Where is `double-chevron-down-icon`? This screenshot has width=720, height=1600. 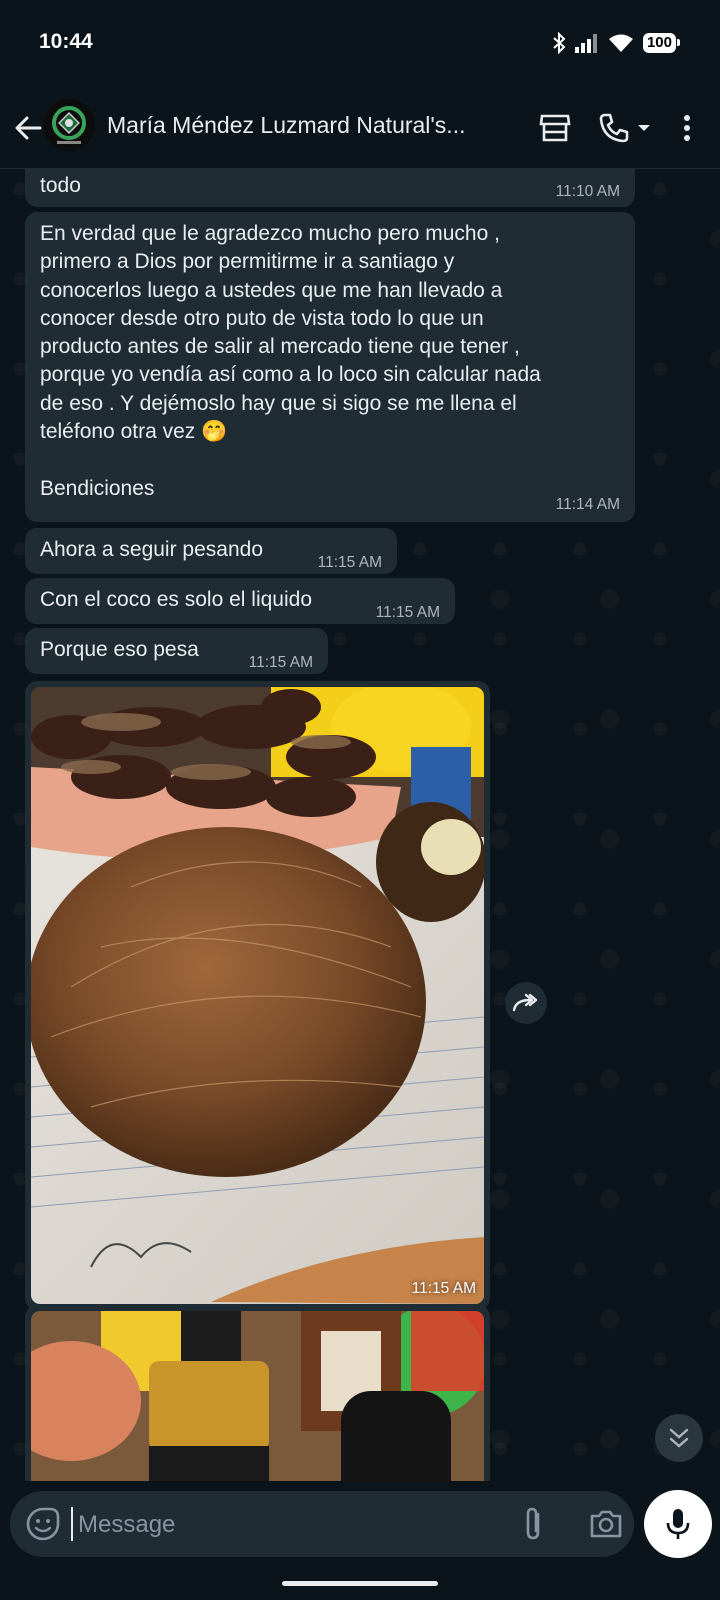
double-chevron-down-icon is located at coordinates (679, 1438).